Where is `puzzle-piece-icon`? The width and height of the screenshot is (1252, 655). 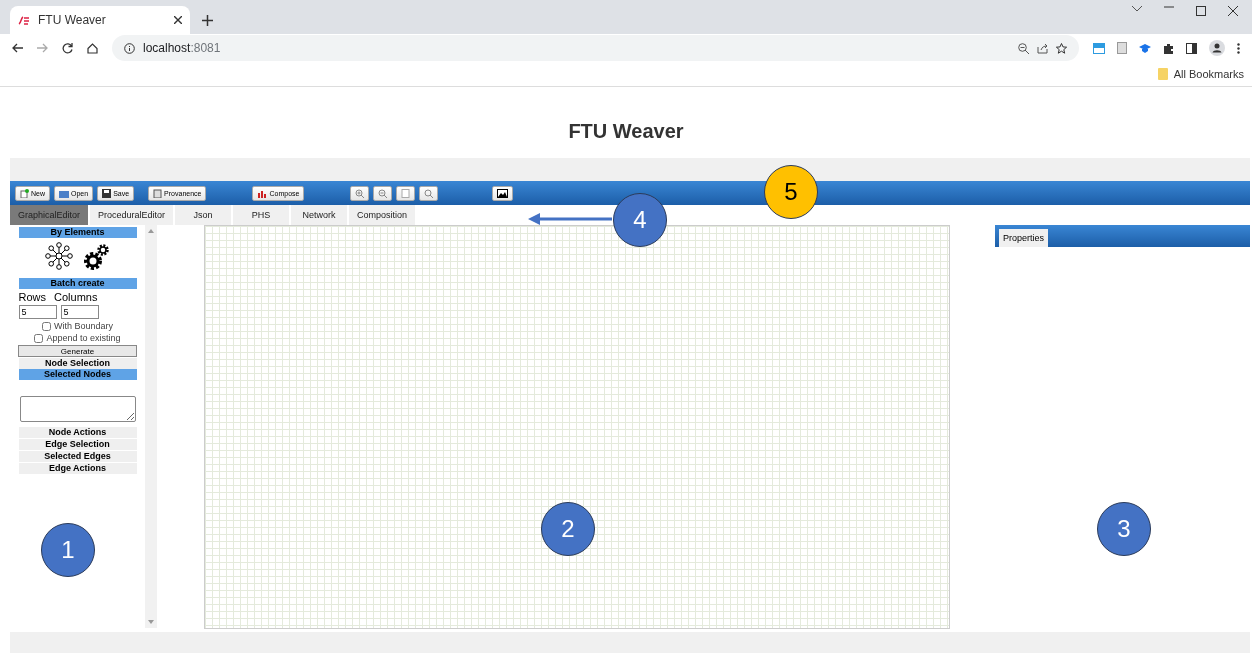 puzzle-piece-icon is located at coordinates (1168, 48).